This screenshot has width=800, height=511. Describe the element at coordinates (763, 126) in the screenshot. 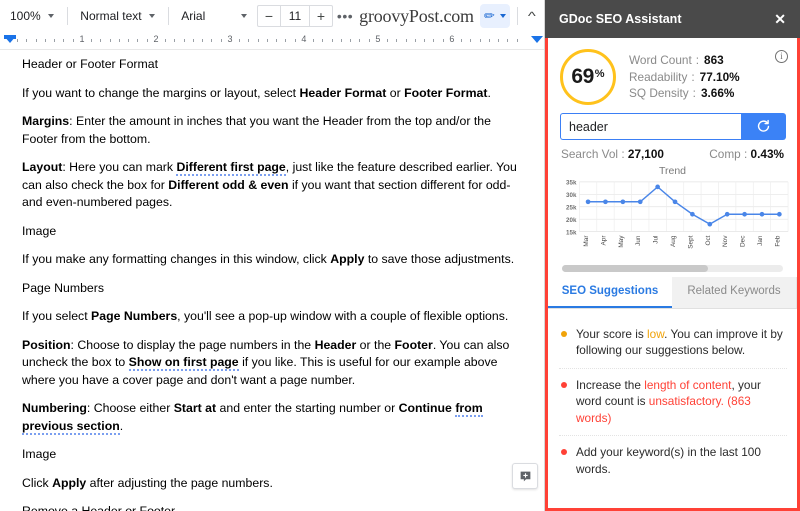

I see `refresh-button` at that location.